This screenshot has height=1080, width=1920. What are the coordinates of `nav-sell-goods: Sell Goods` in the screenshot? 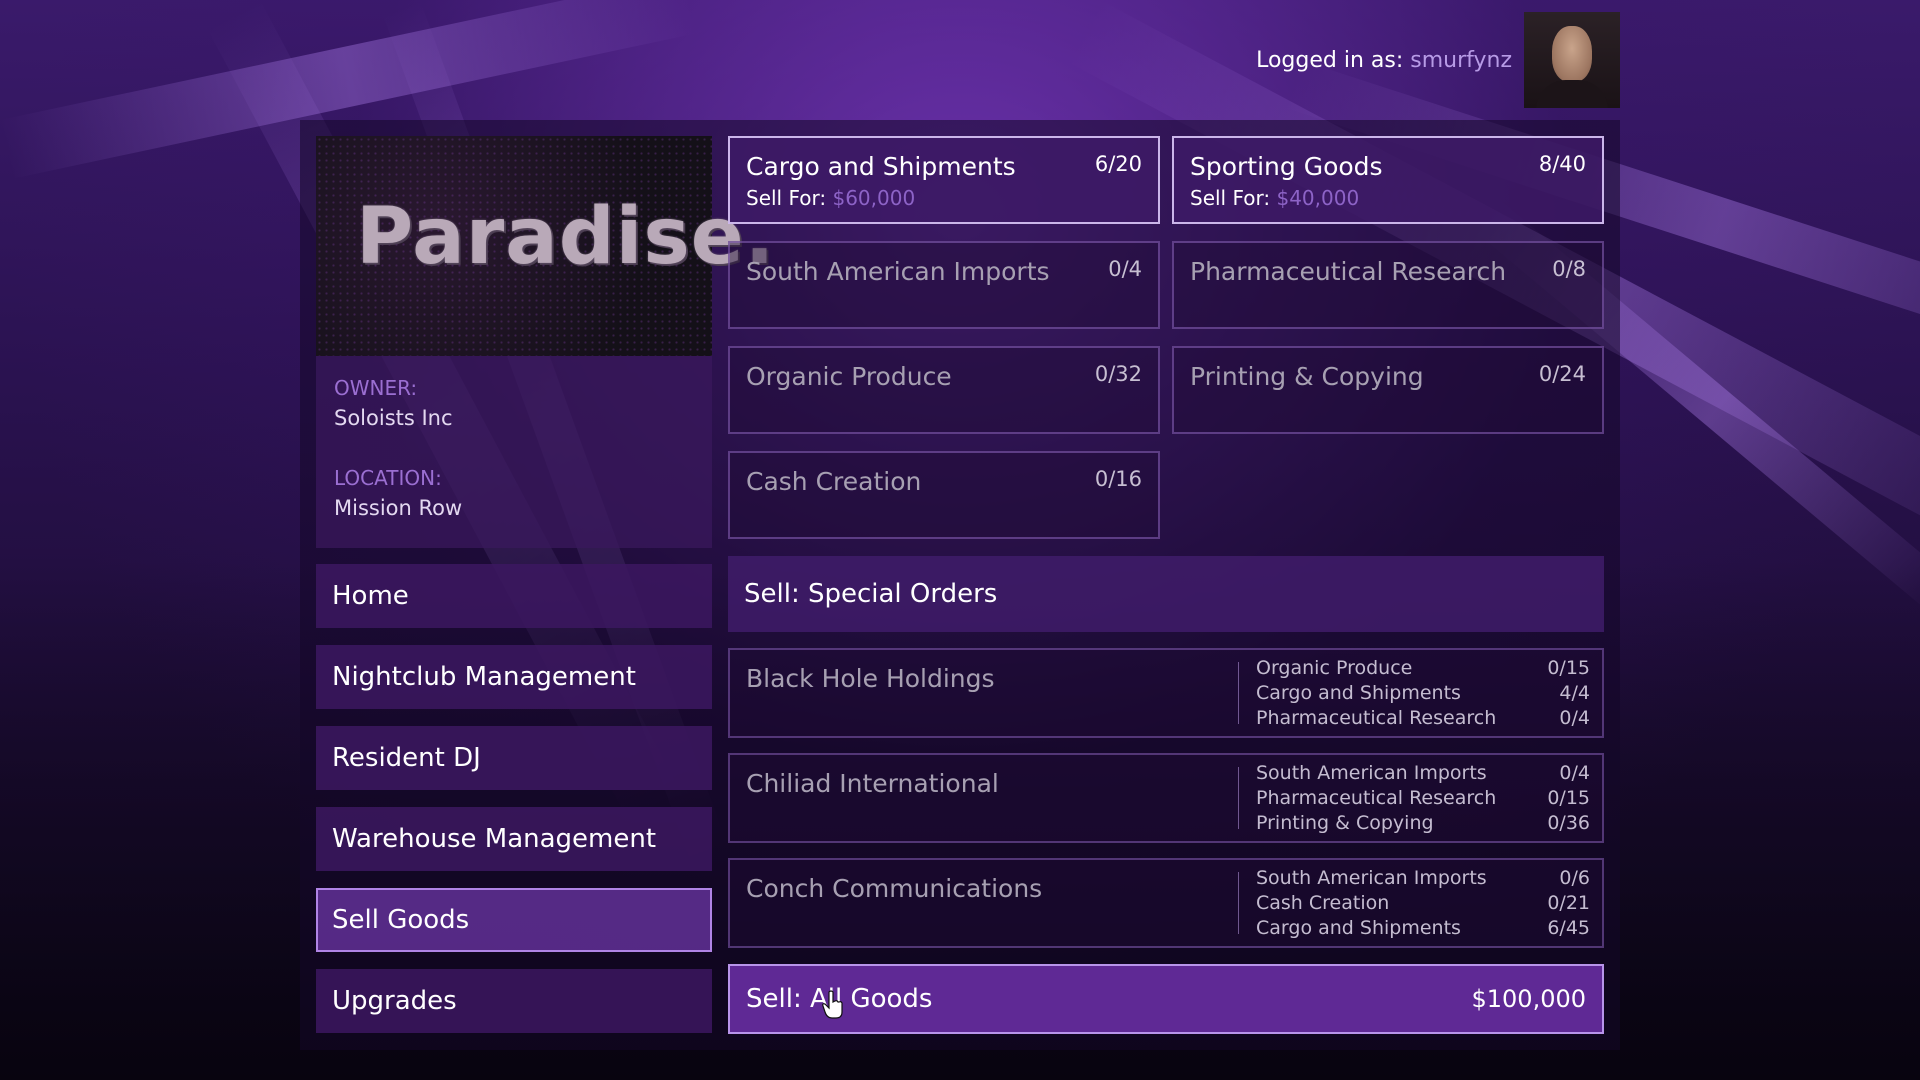 It's located at (514, 920).